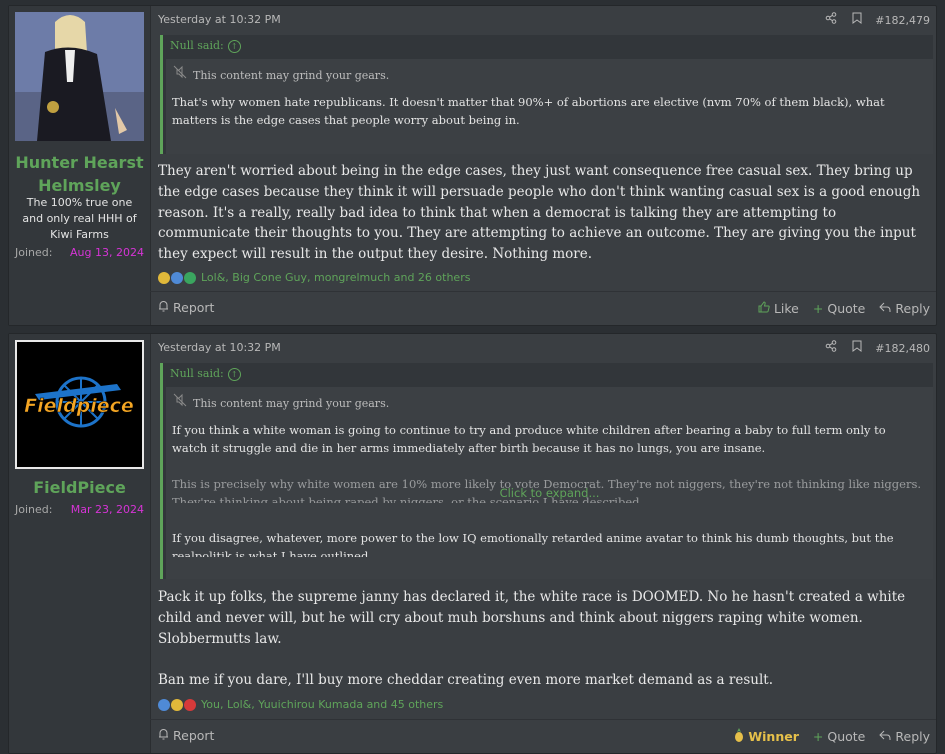 Image resolution: width=945 pixels, height=754 pixels. What do you see at coordinates (79, 185) in the screenshot?
I see `username-line-2: Helmsley` at bounding box center [79, 185].